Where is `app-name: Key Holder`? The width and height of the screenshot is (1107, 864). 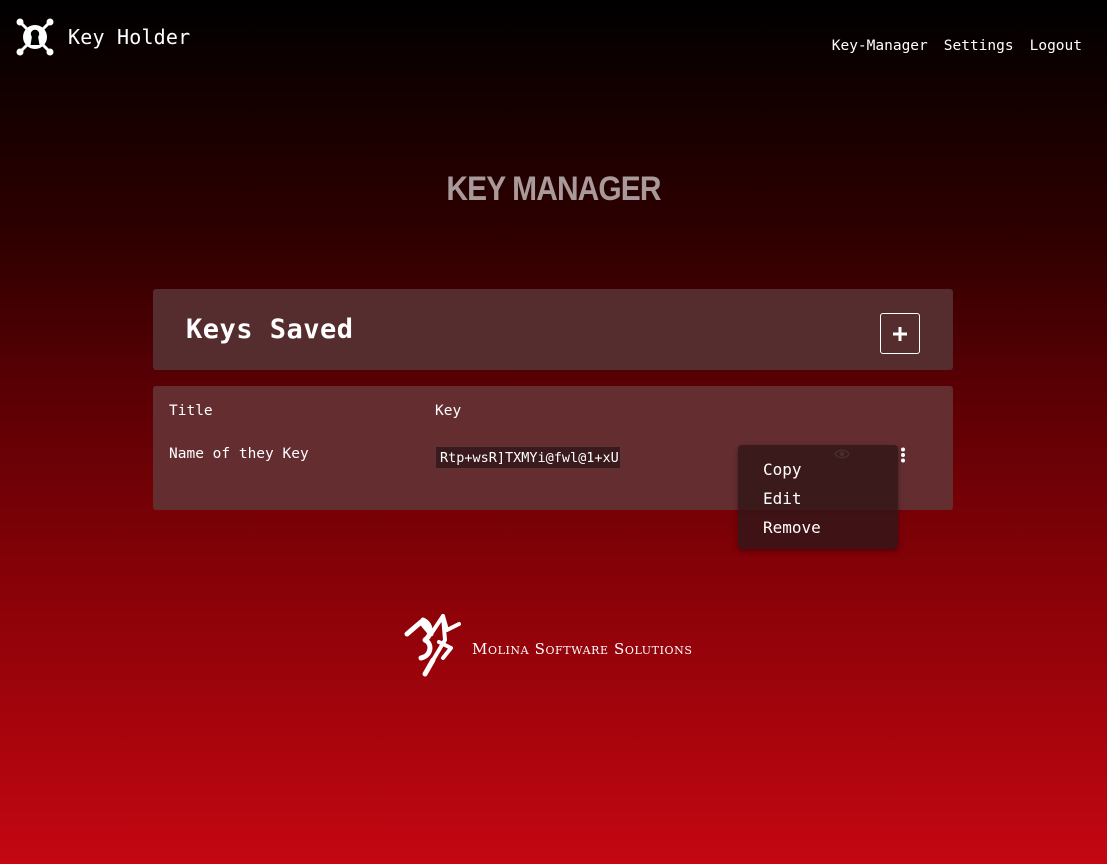 app-name: Key Holder is located at coordinates (129, 37).